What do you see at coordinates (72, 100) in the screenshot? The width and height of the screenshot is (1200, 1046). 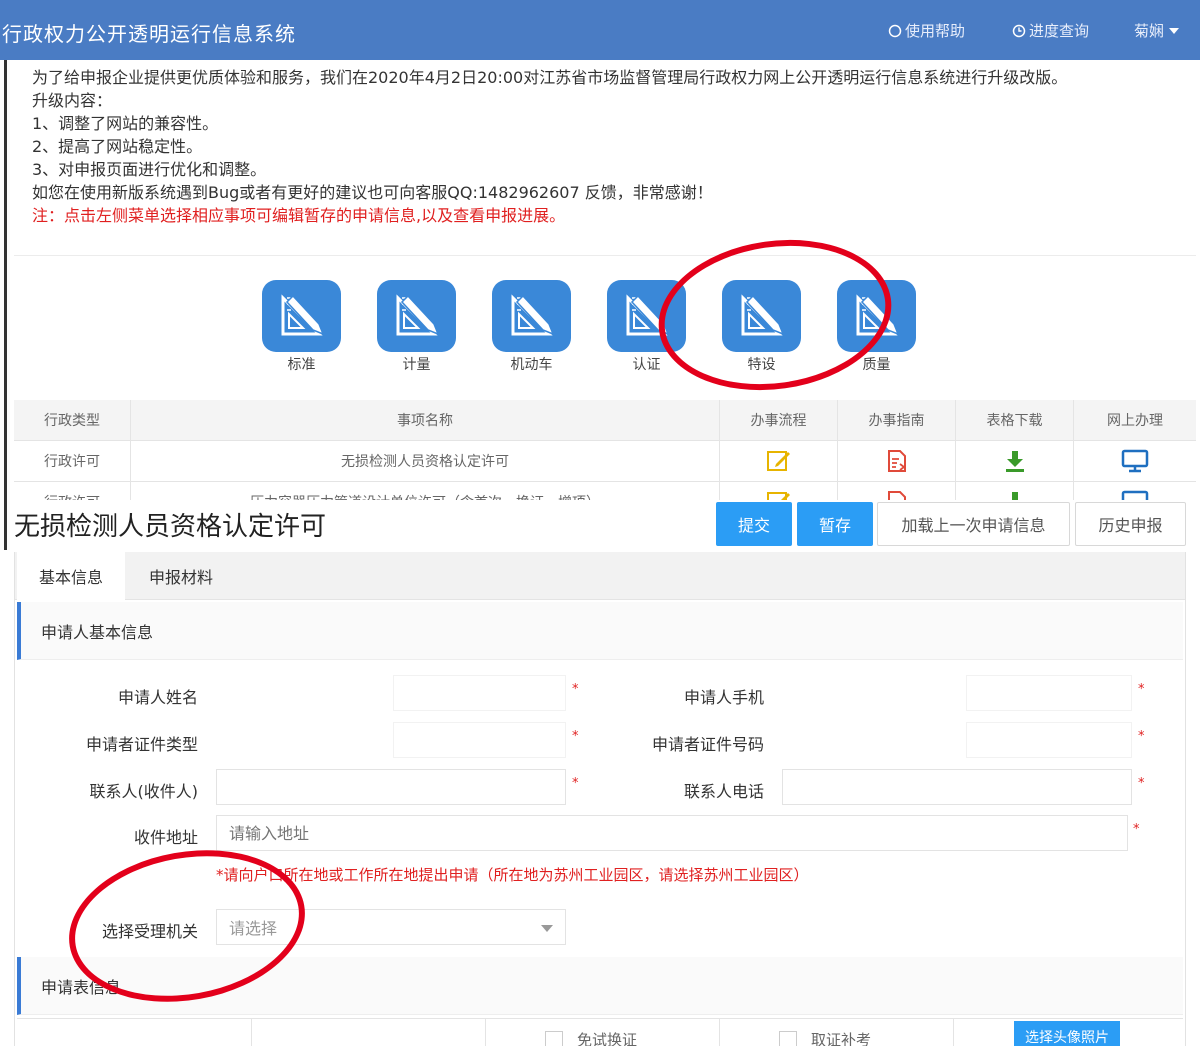 I see `notice-line: 升级内容：` at bounding box center [72, 100].